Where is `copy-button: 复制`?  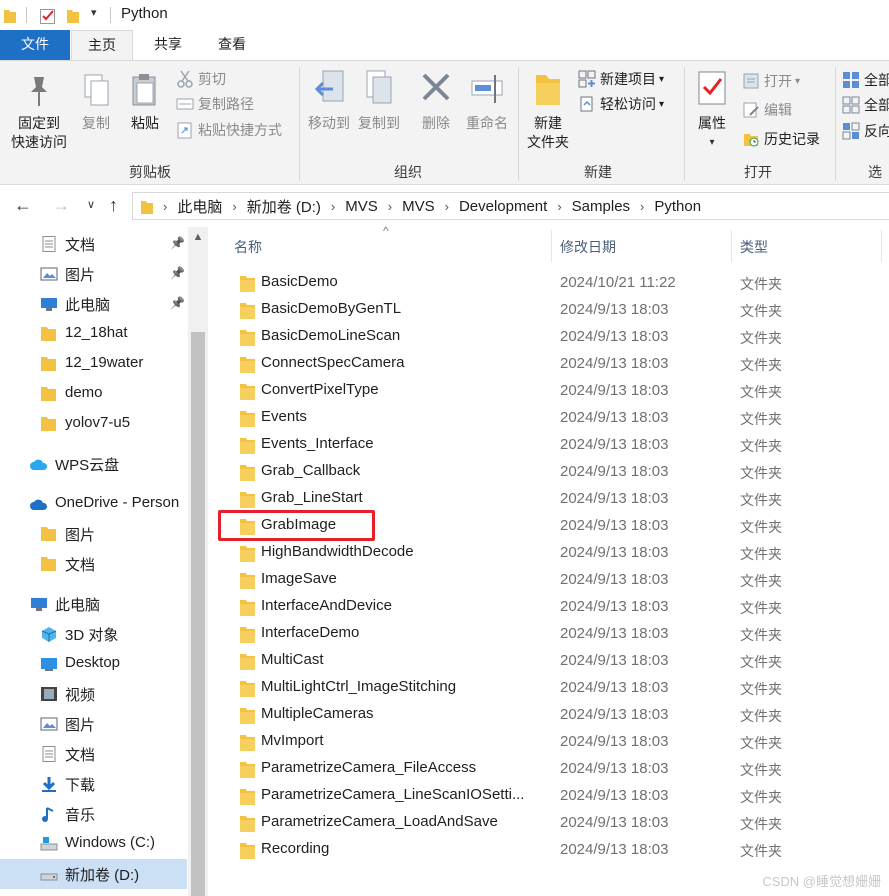 copy-button: 复制 is located at coordinates (96, 103).